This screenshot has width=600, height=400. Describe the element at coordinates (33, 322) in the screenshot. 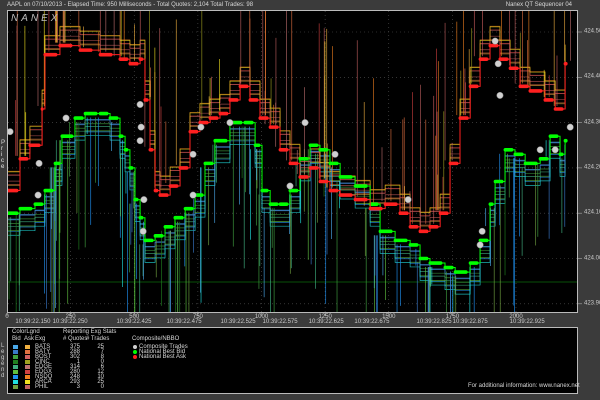

I see `time-label: 10:39:22.150` at that location.